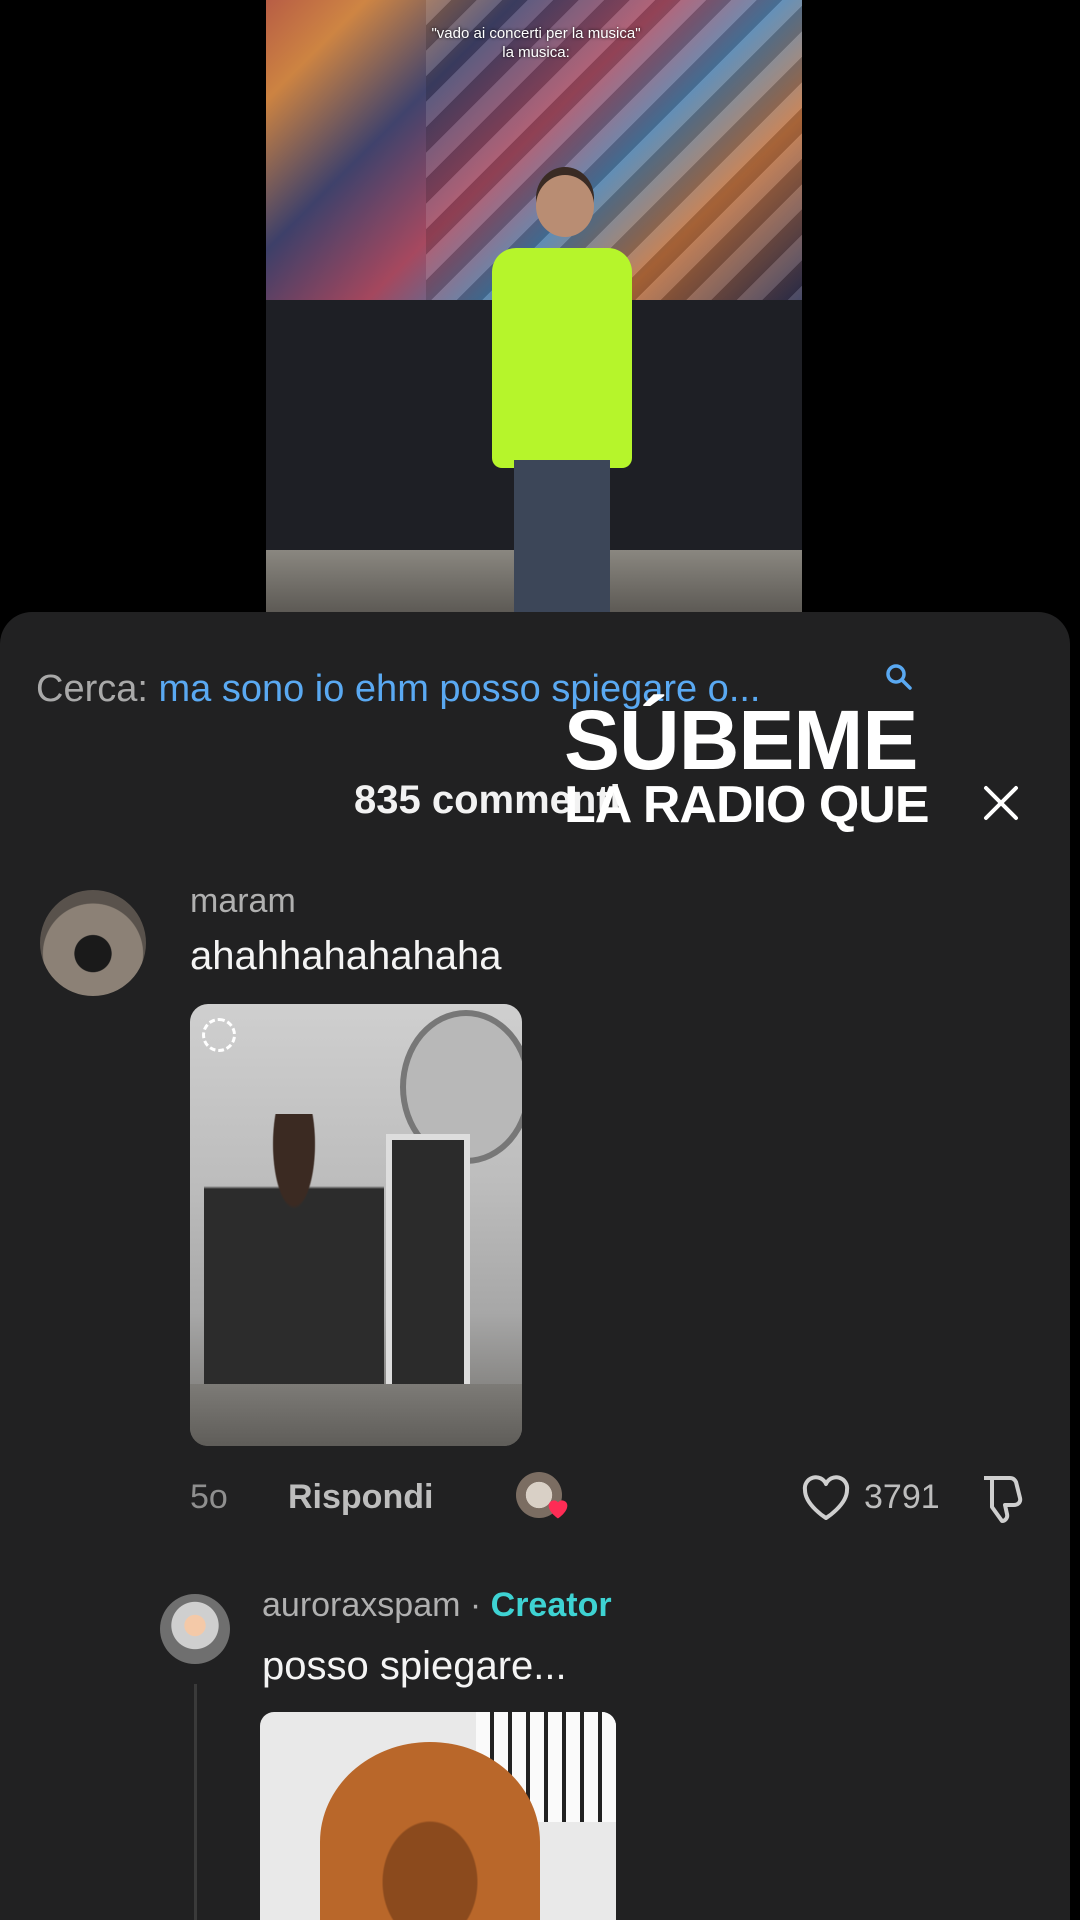 Image resolution: width=1080 pixels, height=1920 pixels. Describe the element at coordinates (428, 1265) in the screenshot. I see `photo-shelf` at that location.